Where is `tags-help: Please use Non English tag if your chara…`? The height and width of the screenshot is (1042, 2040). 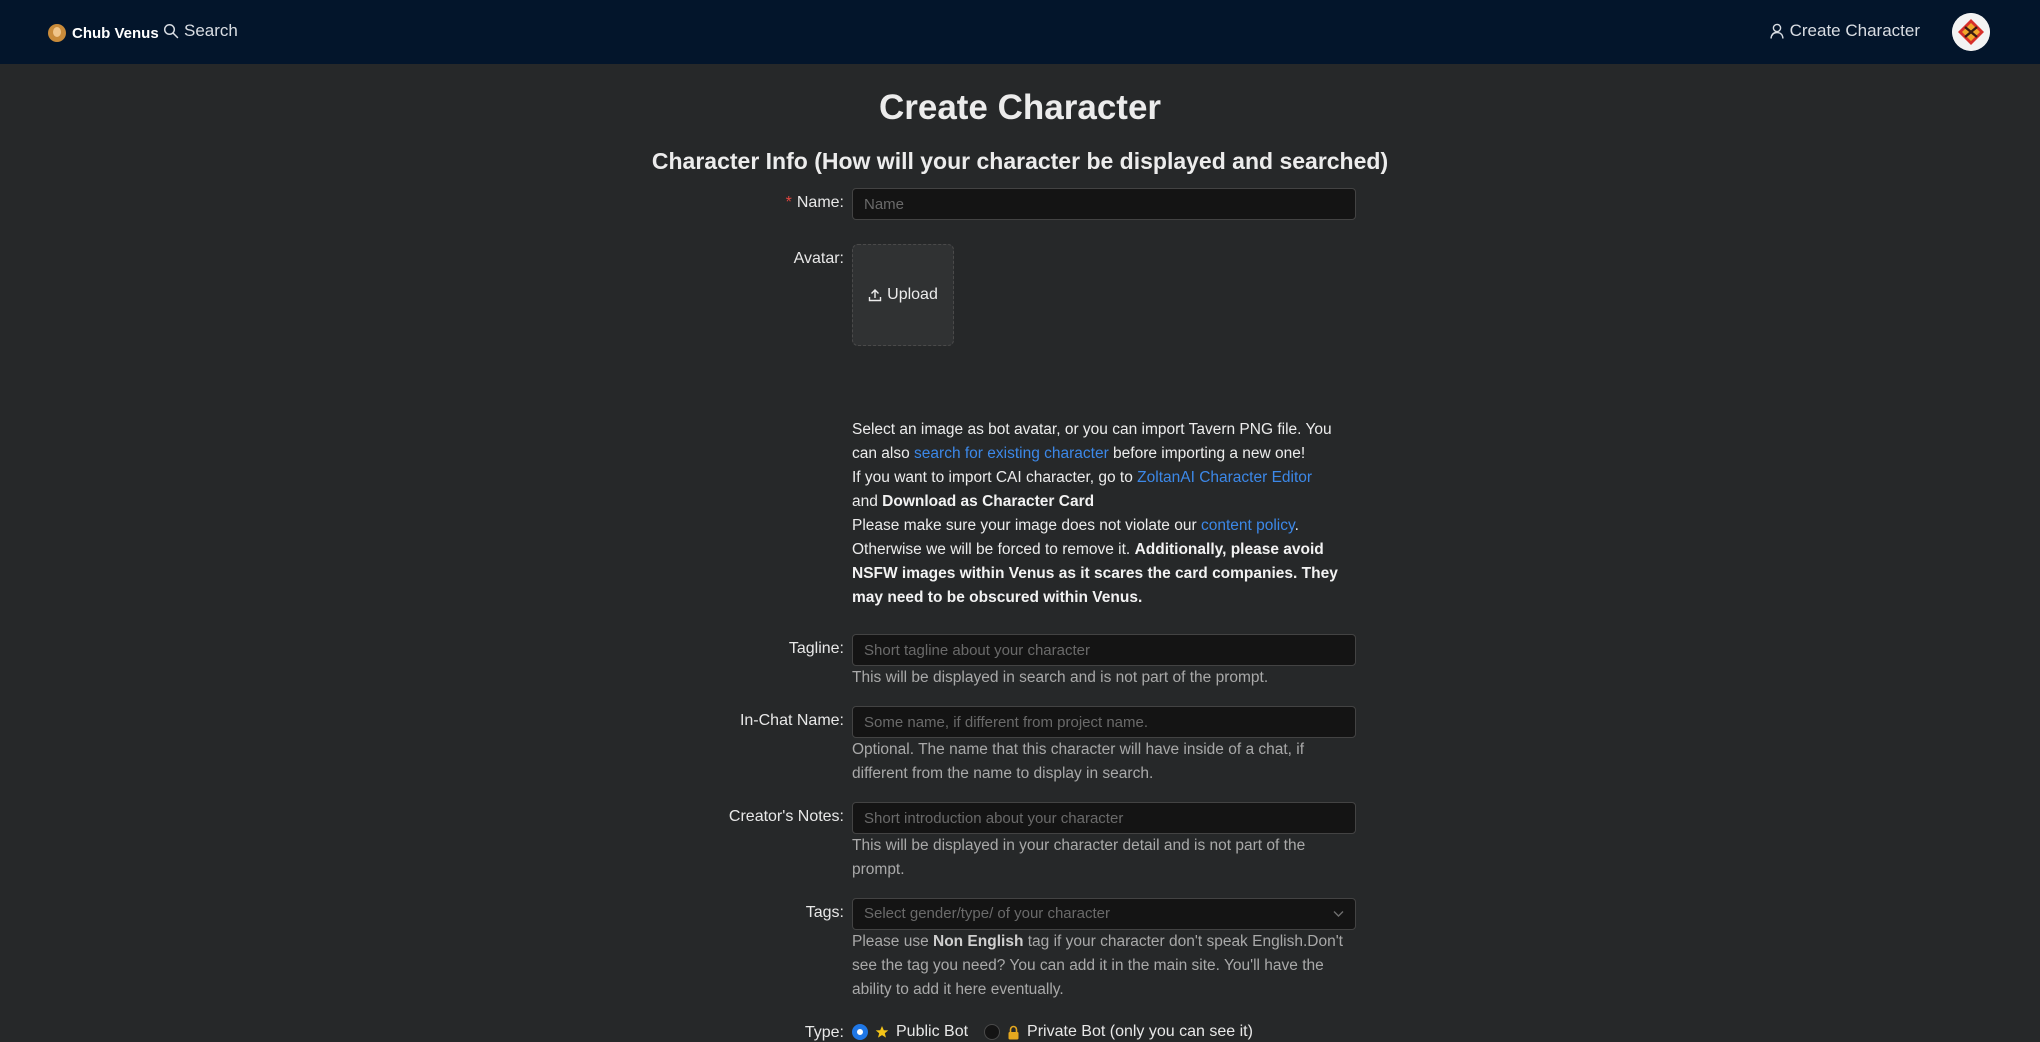 tags-help: Please use Non English tag if your chara… is located at coordinates (1097, 965).